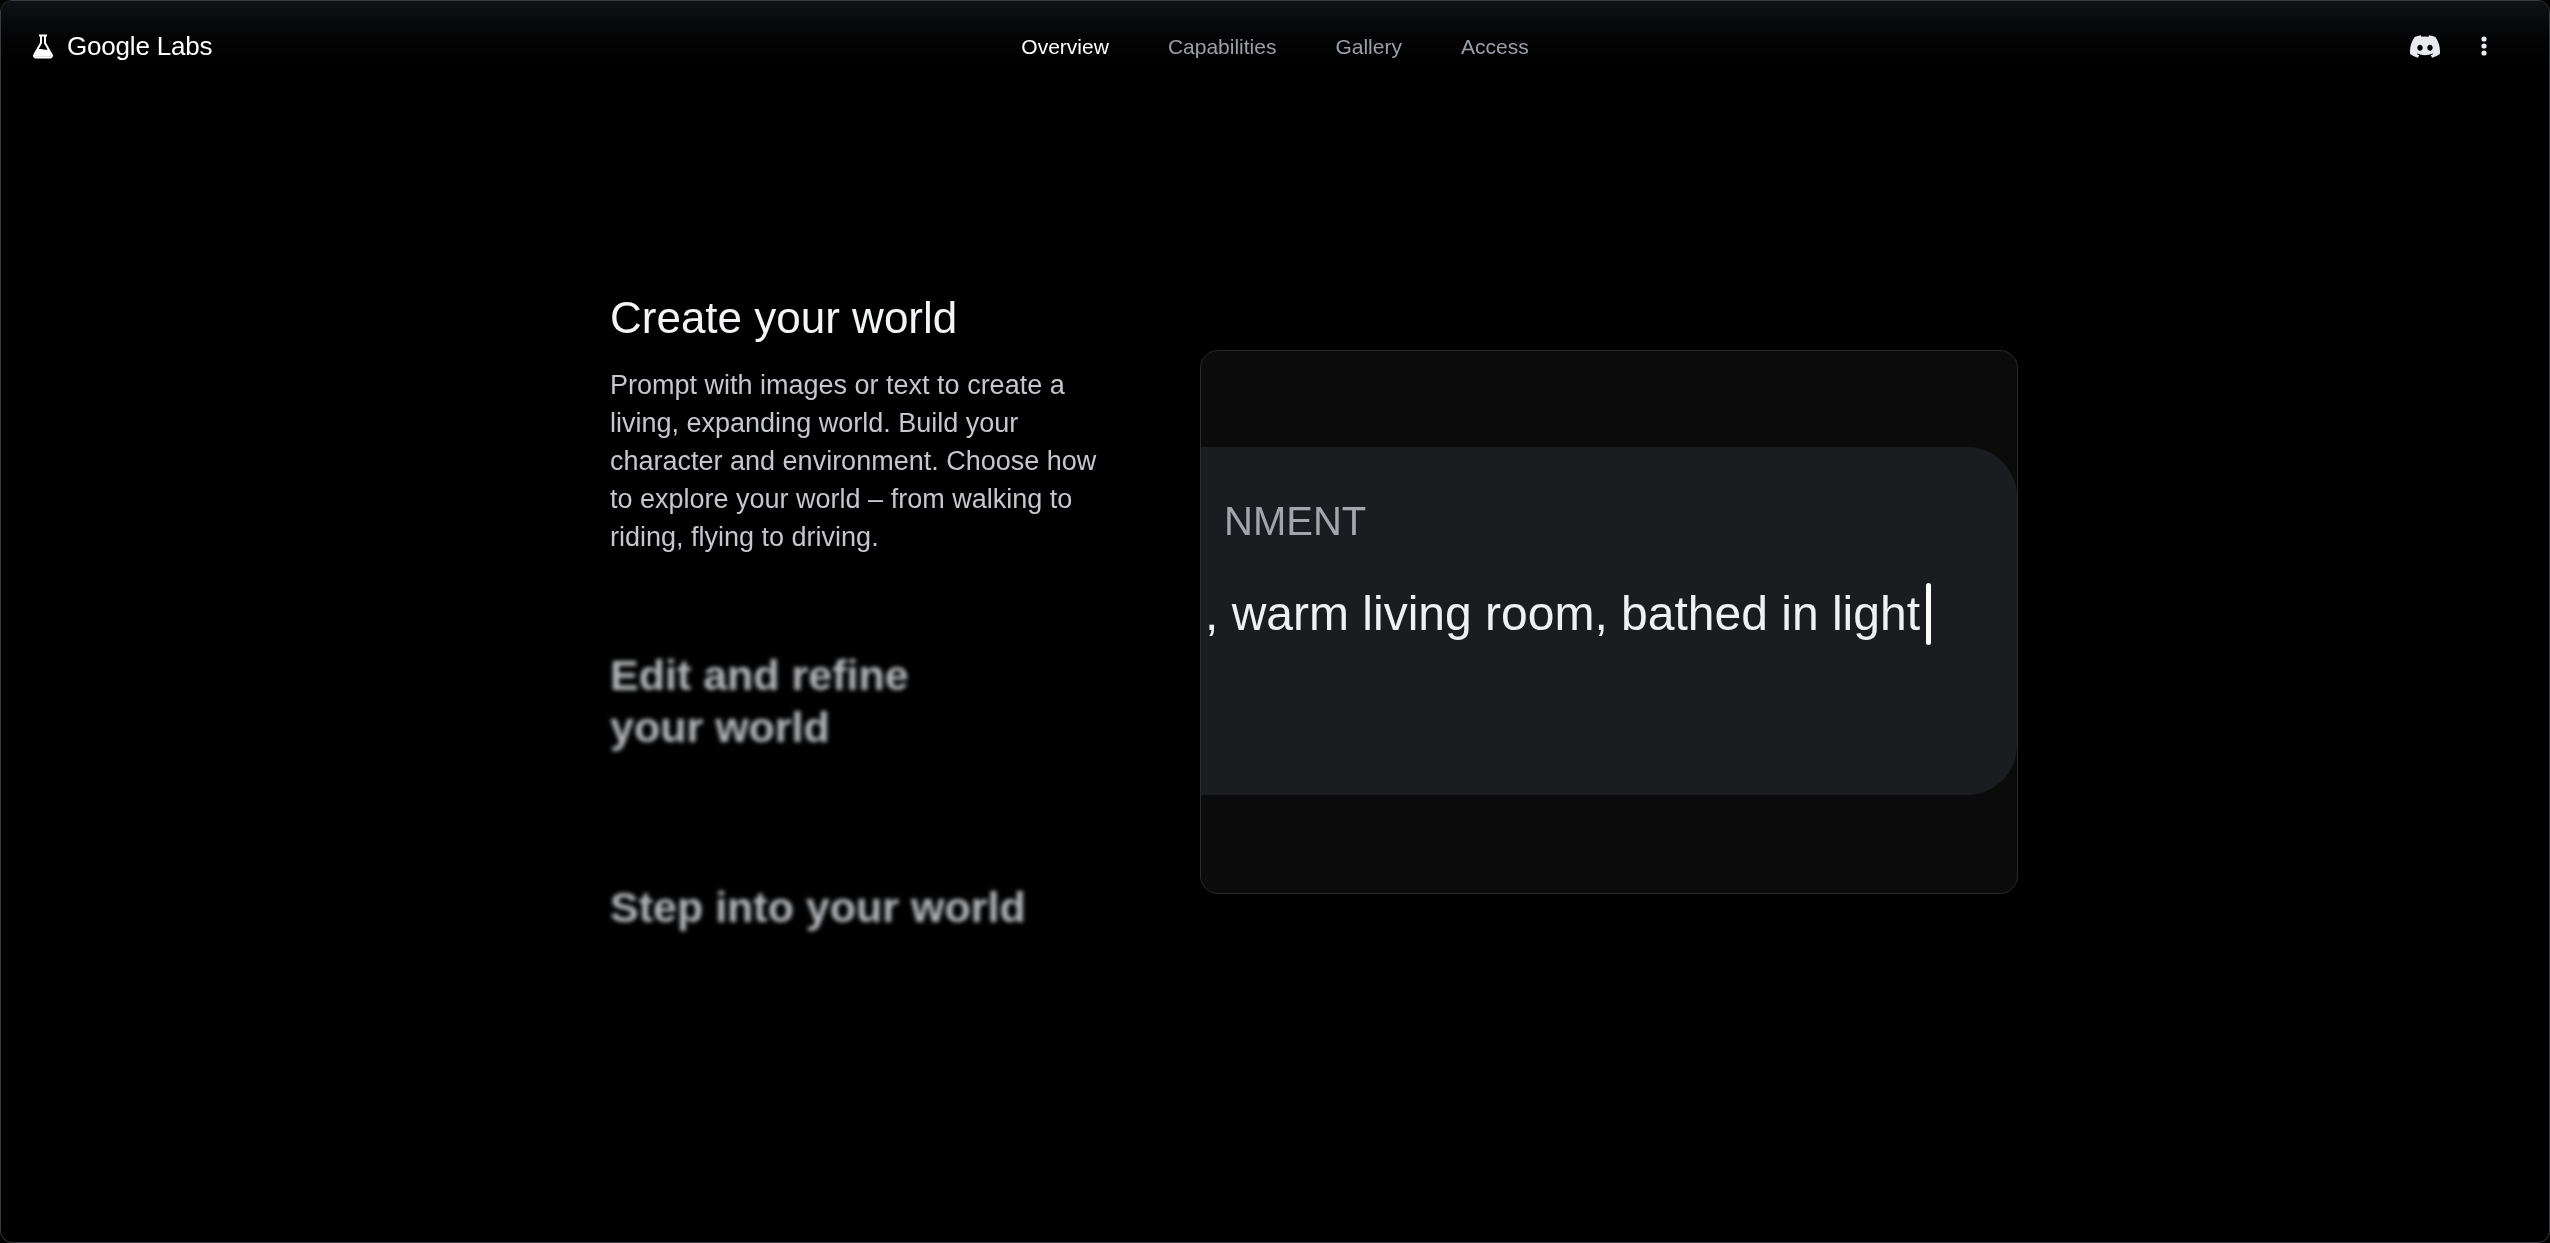  I want to click on nav-link: Capabilities, so click(1222, 46).